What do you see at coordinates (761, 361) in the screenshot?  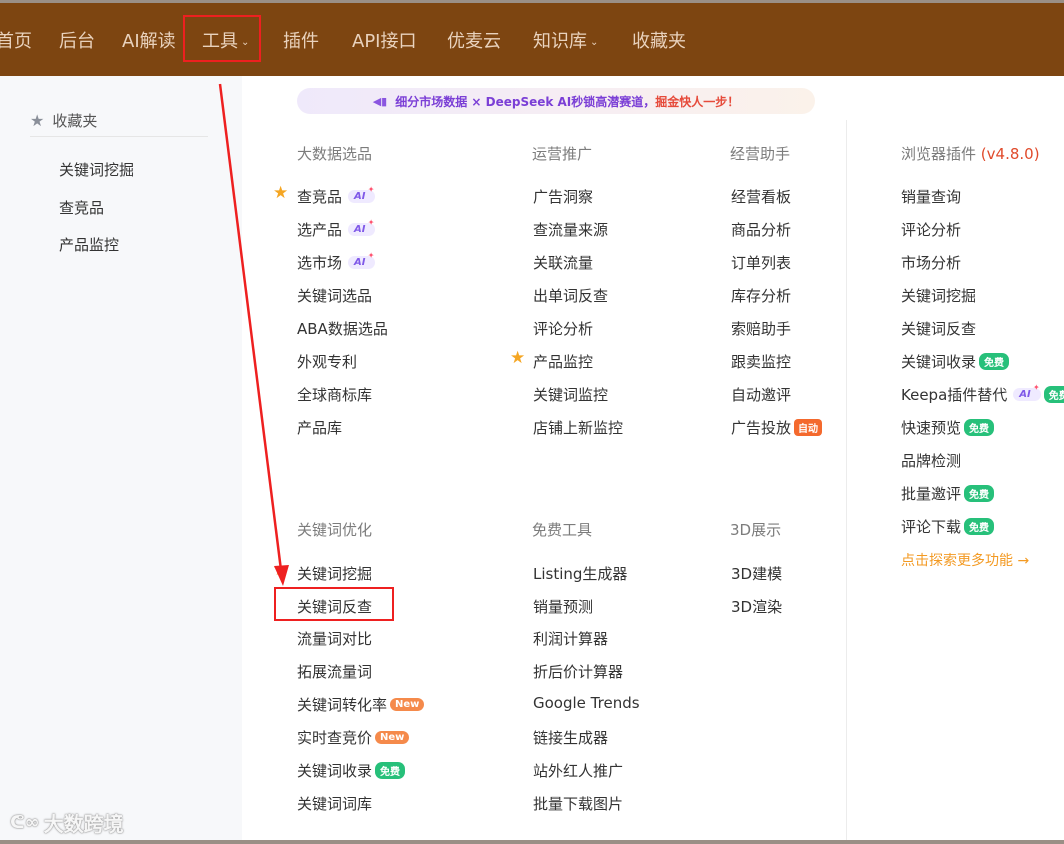 I see `menu-item-hijack-monitor: 跟卖监控` at bounding box center [761, 361].